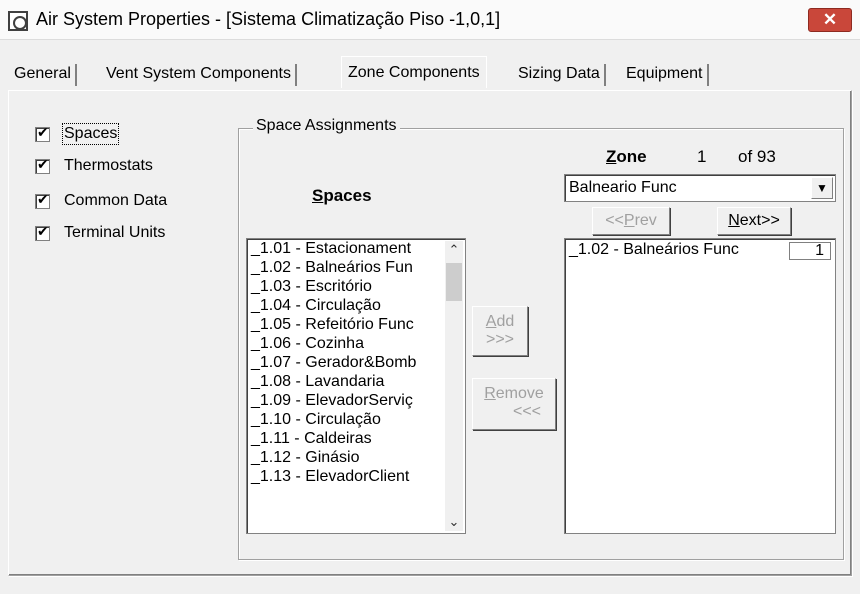 This screenshot has width=860, height=594. I want to click on zone-label-accel: Z, so click(611, 156).